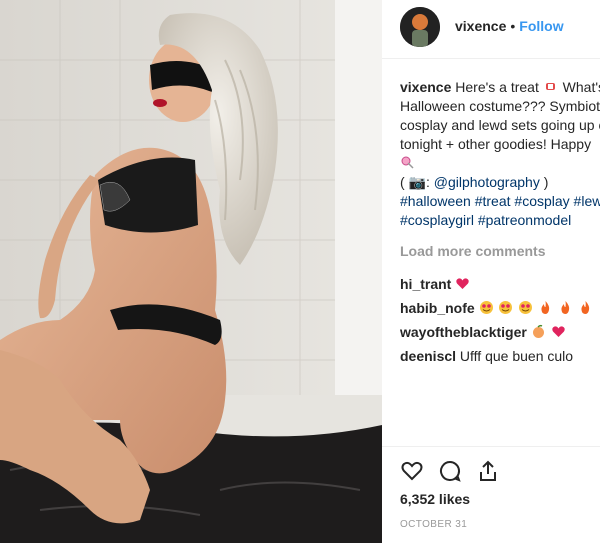  I want to click on action-icons, so click(450, 471).